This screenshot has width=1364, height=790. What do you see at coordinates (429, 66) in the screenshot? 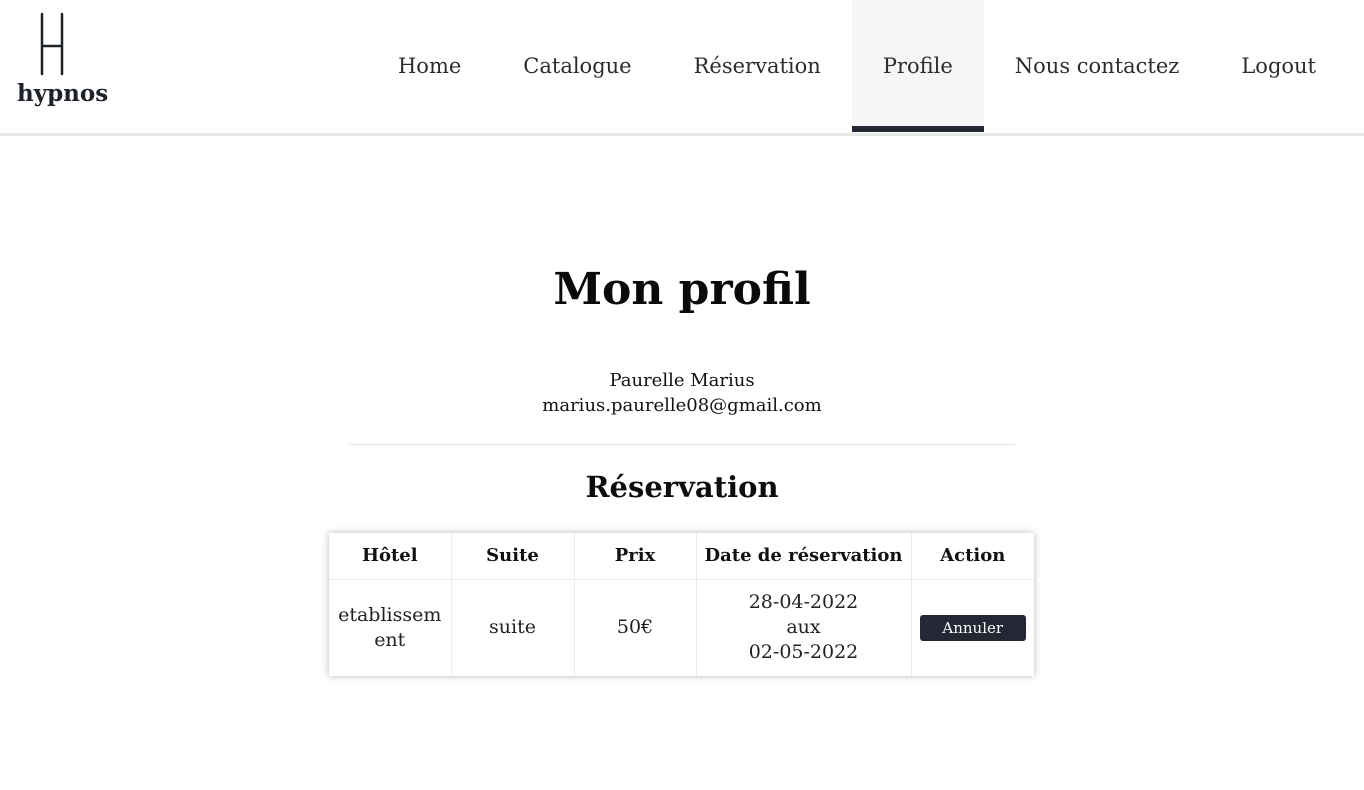
I see `nav-item-home: Home` at bounding box center [429, 66].